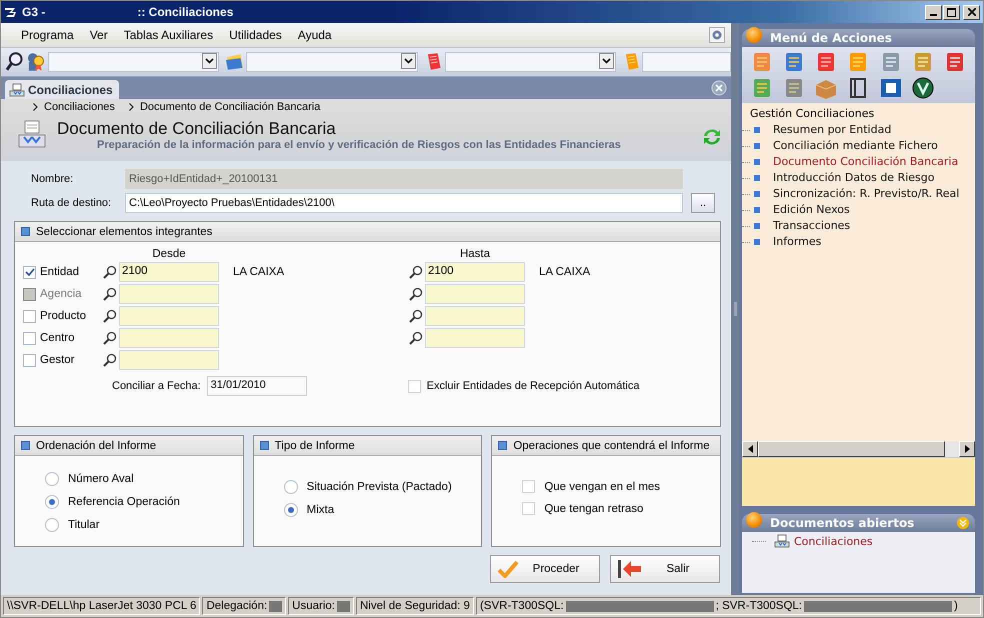 Image resolution: width=984 pixels, height=618 pixels. What do you see at coordinates (545, 569) in the screenshot?
I see `proceed-button: Proceder` at bounding box center [545, 569].